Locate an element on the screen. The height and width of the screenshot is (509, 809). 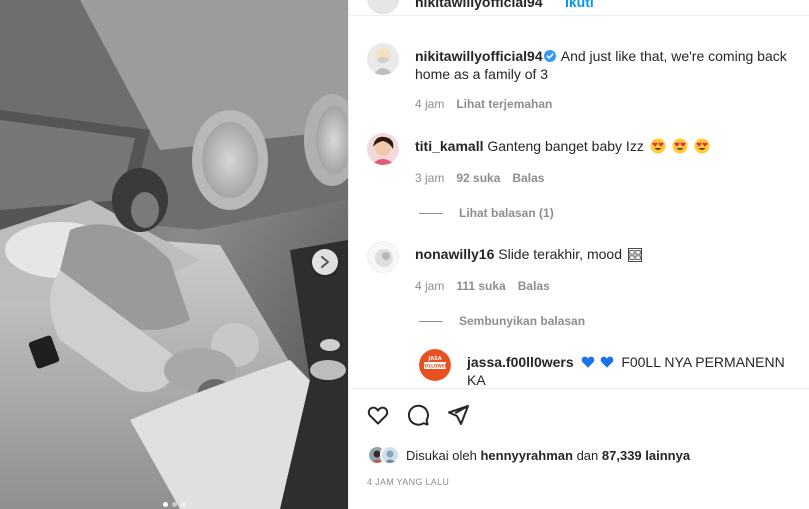
heart-outline-icon is located at coordinates (378, 415).